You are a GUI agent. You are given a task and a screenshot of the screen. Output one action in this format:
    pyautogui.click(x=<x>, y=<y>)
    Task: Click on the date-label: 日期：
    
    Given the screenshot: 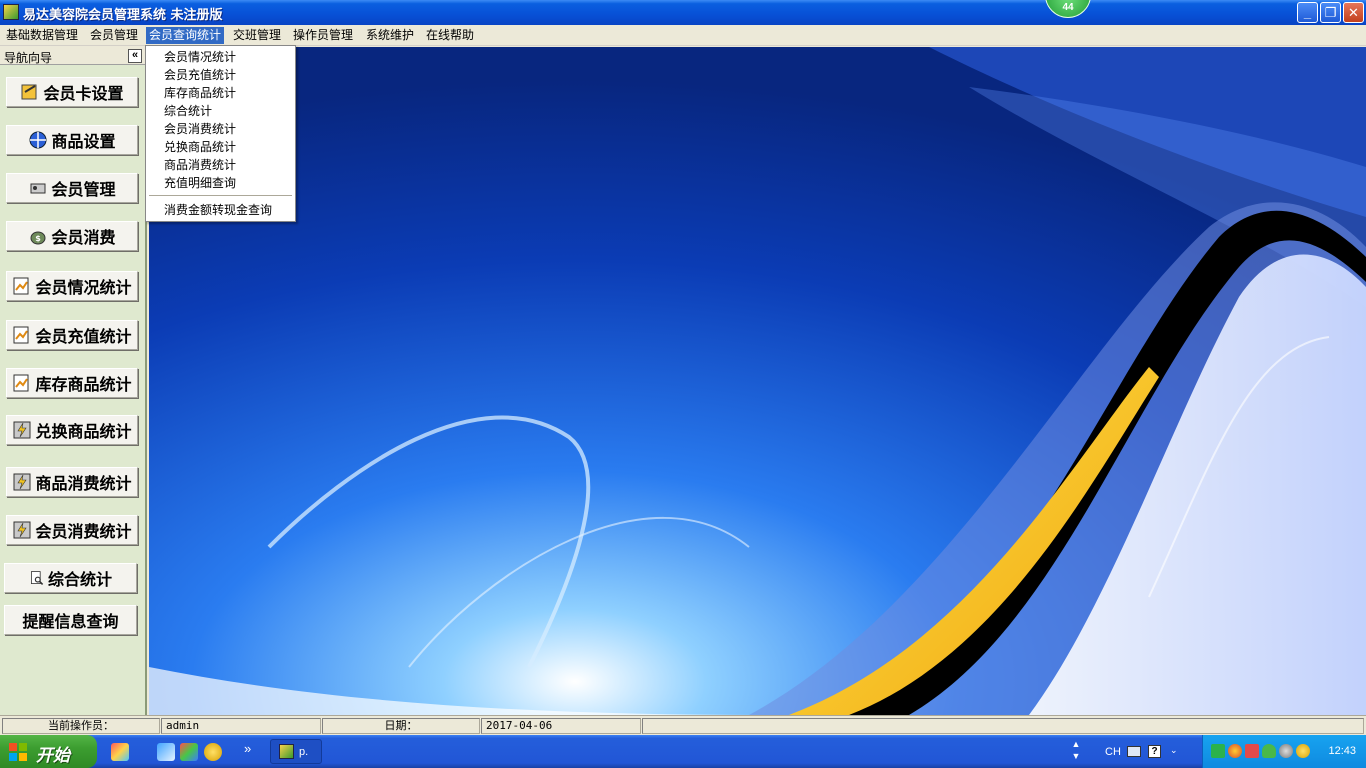 What is the action you would take?
    pyautogui.click(x=401, y=726)
    